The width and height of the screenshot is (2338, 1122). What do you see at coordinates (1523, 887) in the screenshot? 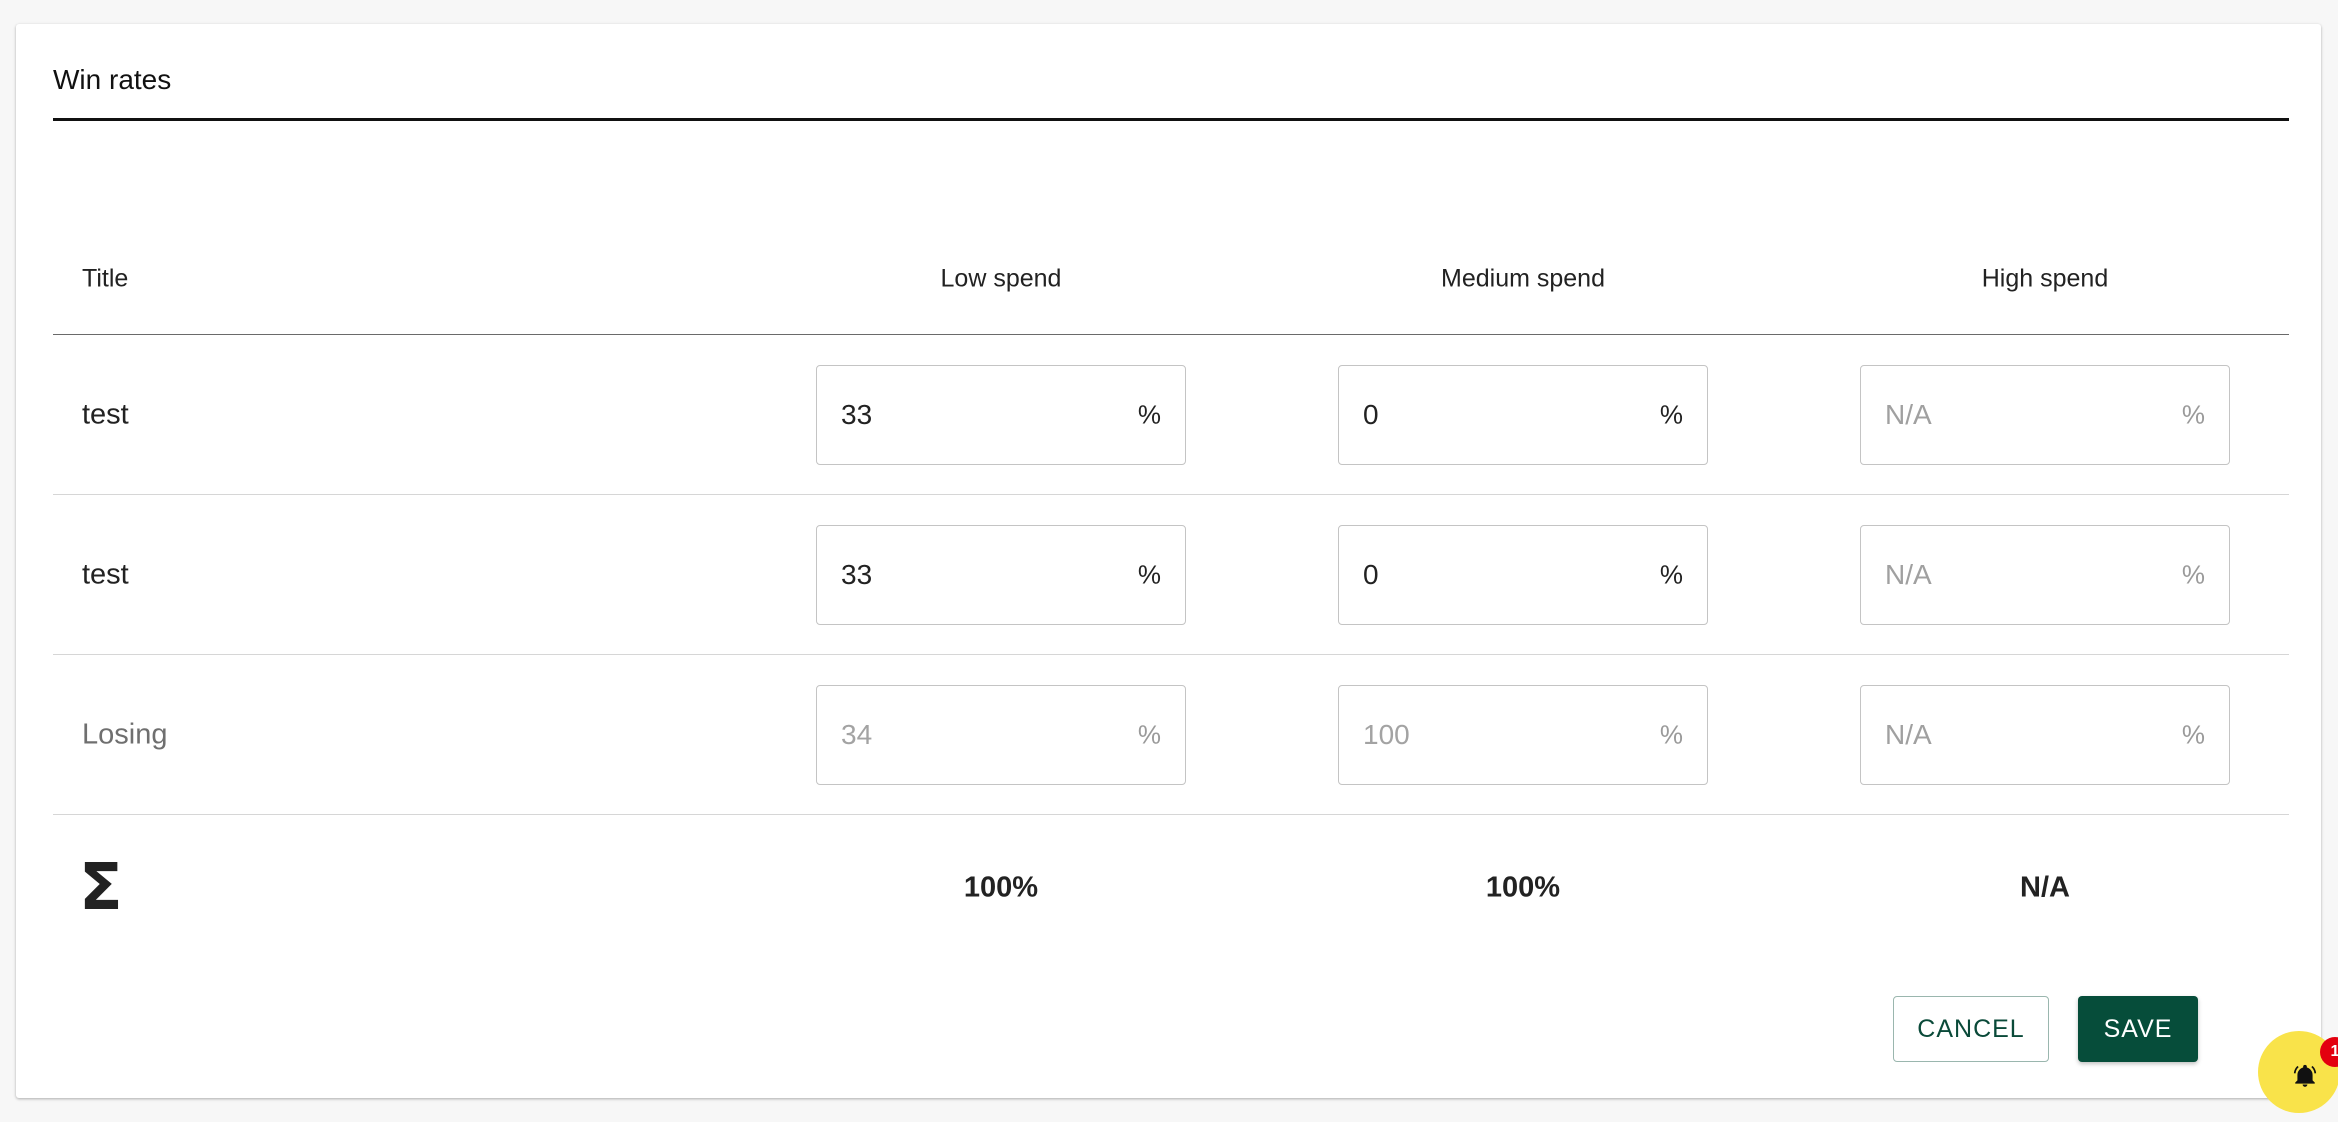
I see `total-medium-spend: 100%` at bounding box center [1523, 887].